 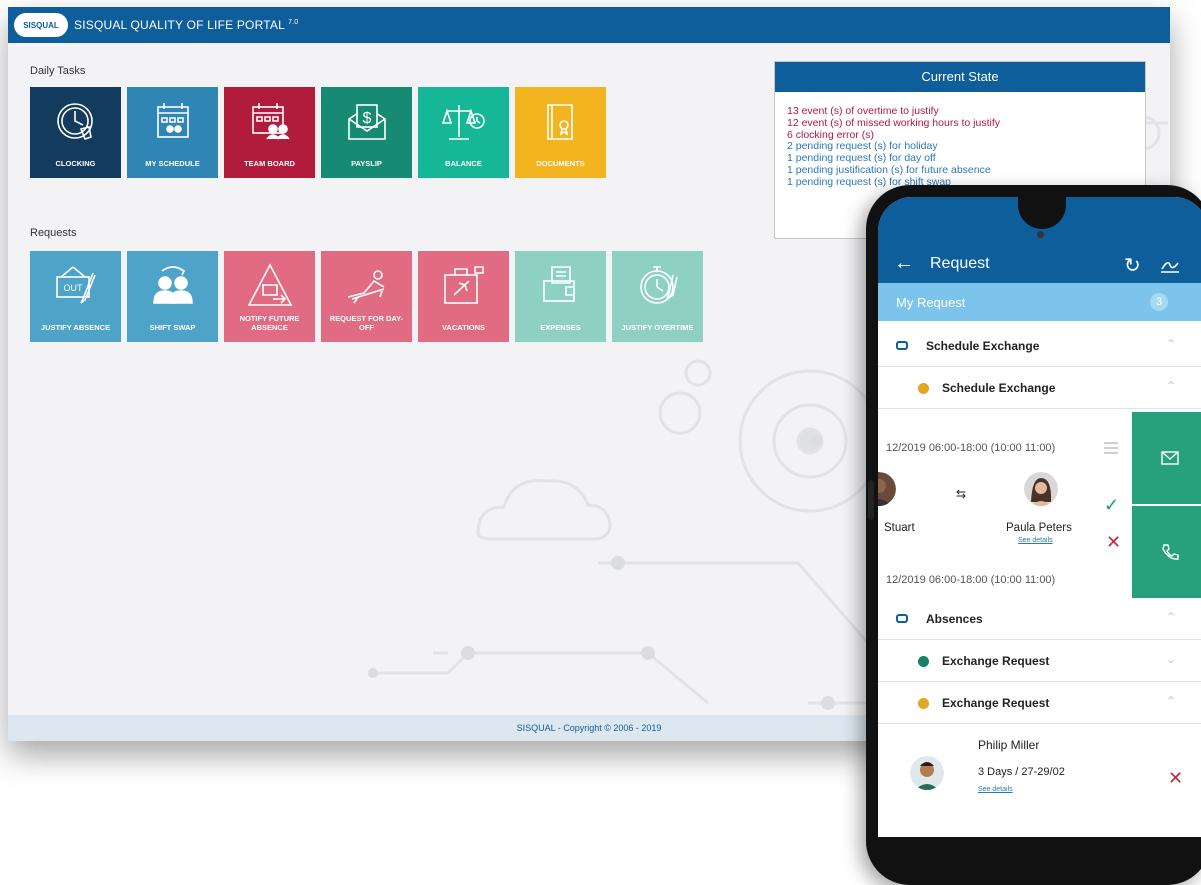 What do you see at coordinates (1159, 302) in the screenshot?
I see `my-request-count-badge: 3` at bounding box center [1159, 302].